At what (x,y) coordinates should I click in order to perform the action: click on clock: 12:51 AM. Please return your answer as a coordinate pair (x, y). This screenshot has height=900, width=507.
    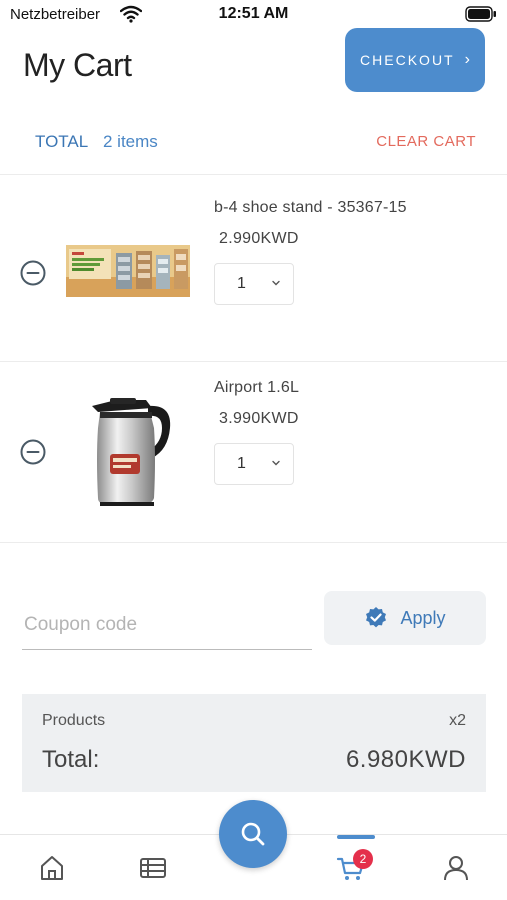
    Looking at the image, I should click on (253, 13).